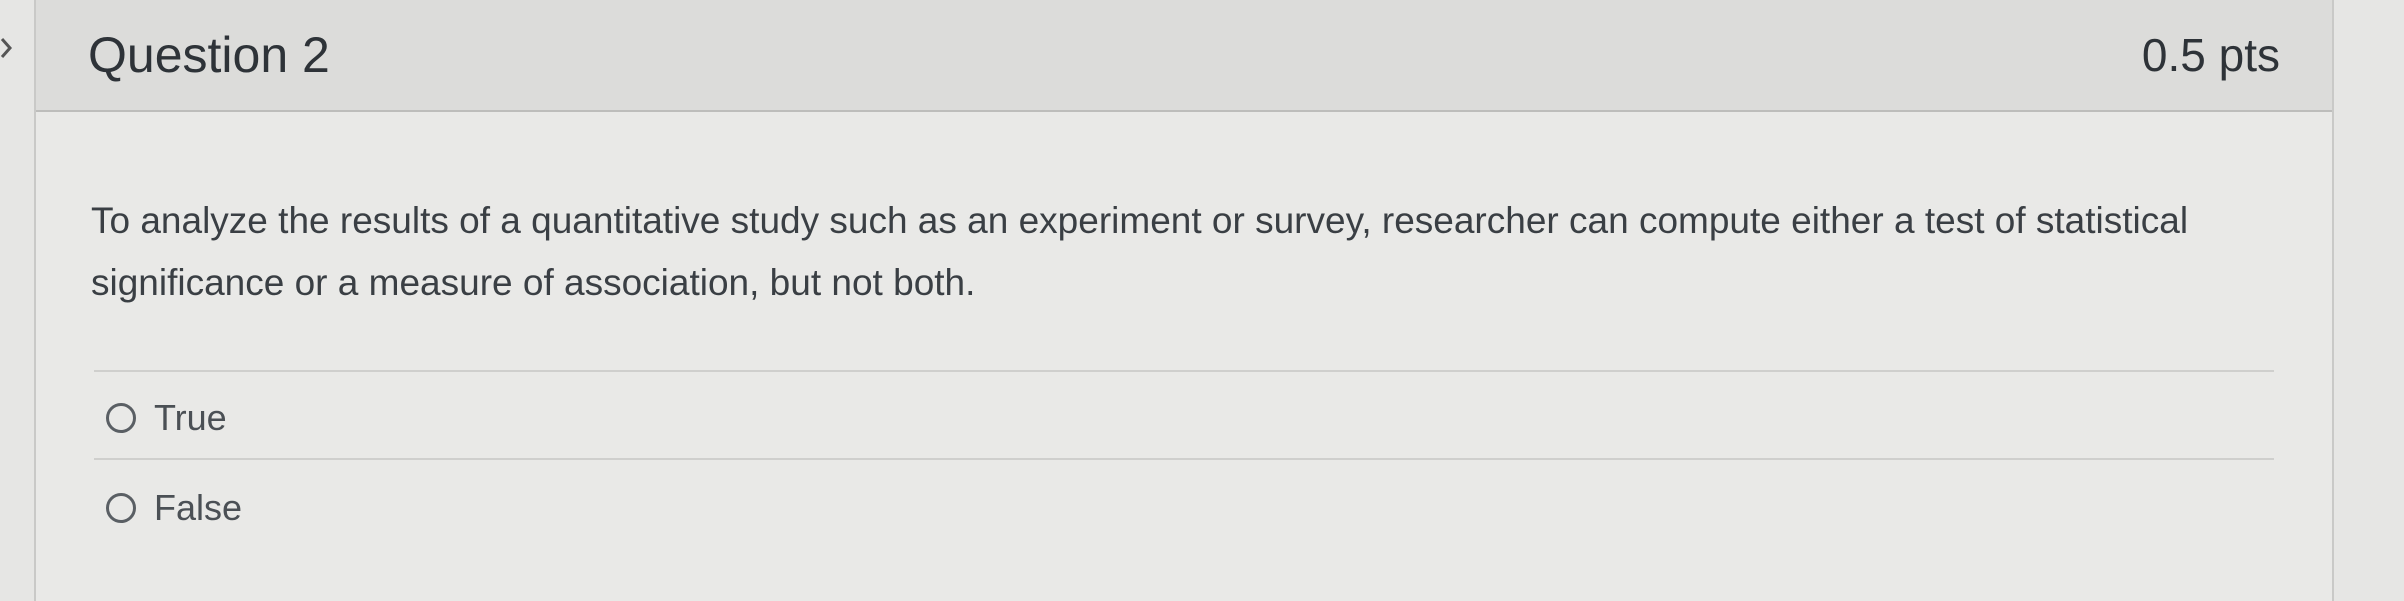  What do you see at coordinates (198, 507) in the screenshot?
I see `answer-label-false: False` at bounding box center [198, 507].